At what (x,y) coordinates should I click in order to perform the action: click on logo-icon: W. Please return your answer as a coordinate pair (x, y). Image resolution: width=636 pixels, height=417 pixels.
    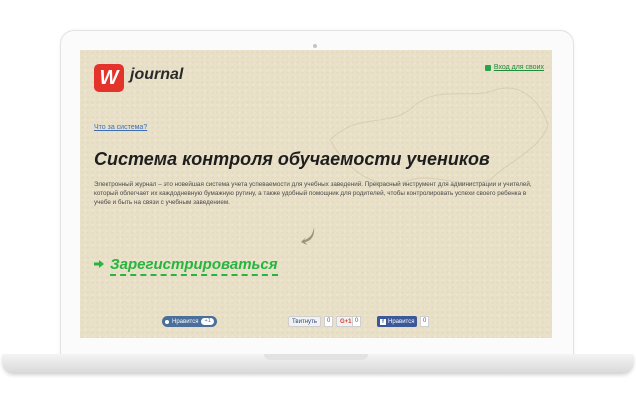
    Looking at the image, I should click on (109, 78).